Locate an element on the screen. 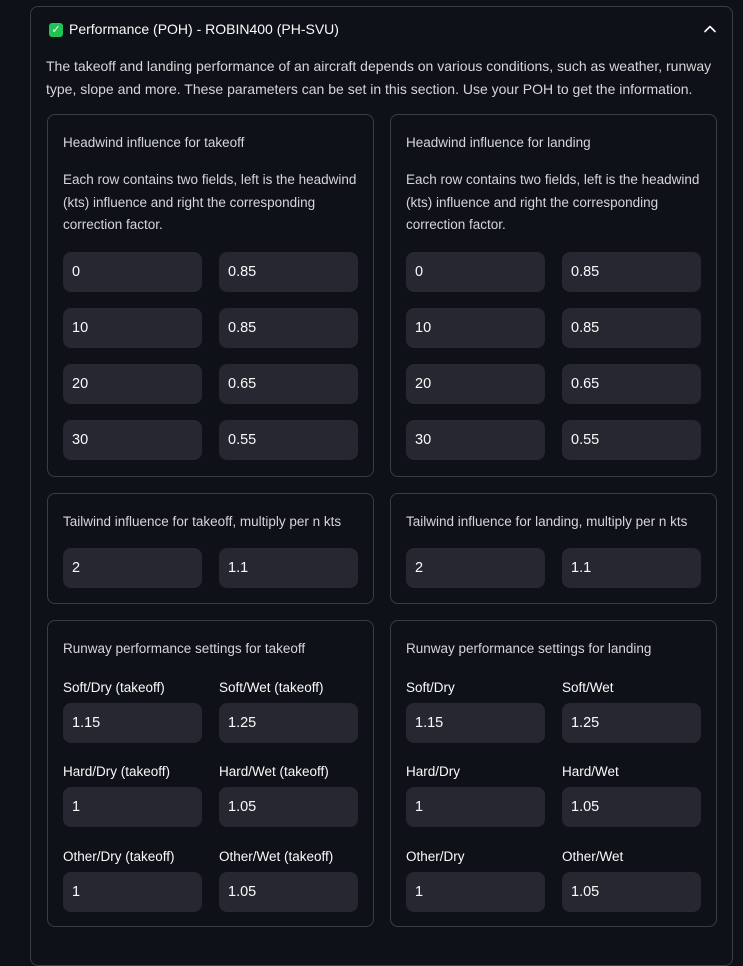 This screenshot has height=966, width=743. card-title: Headwind influence for takeoff is located at coordinates (154, 142).